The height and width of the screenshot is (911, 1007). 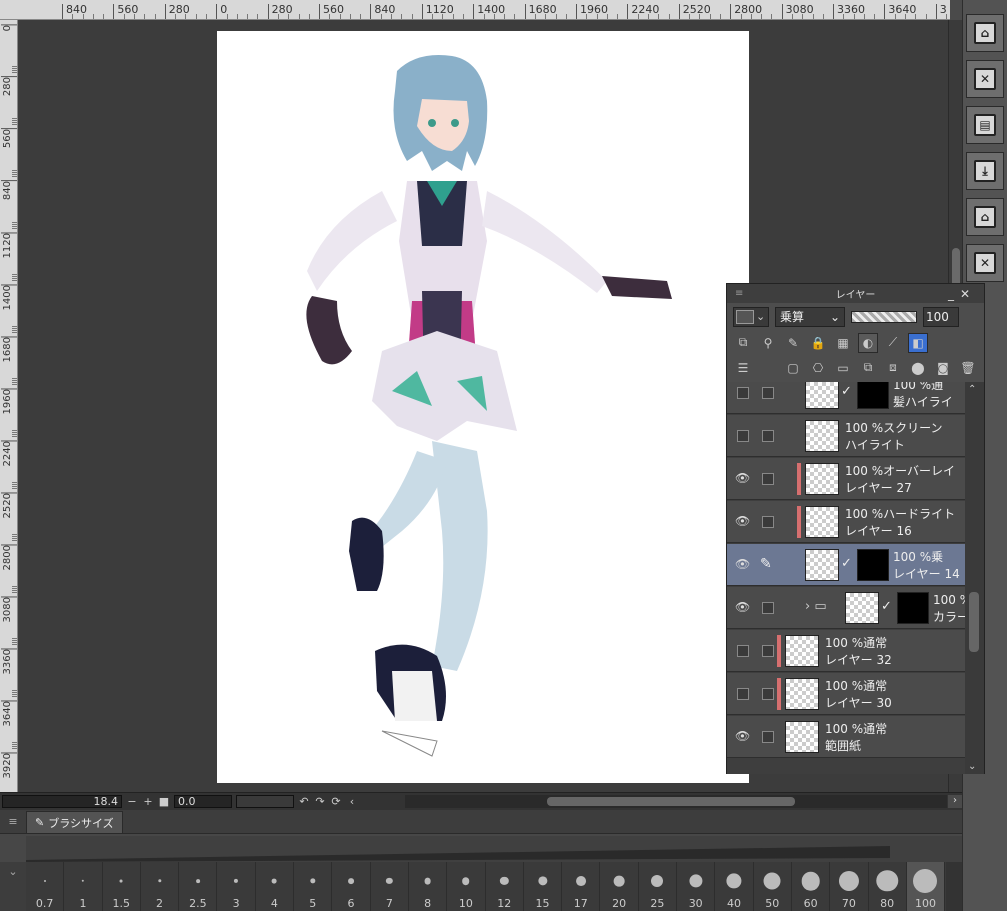 What do you see at coordinates (793, 368) in the screenshot?
I see `new-raster-layer-icon: ▢` at bounding box center [793, 368].